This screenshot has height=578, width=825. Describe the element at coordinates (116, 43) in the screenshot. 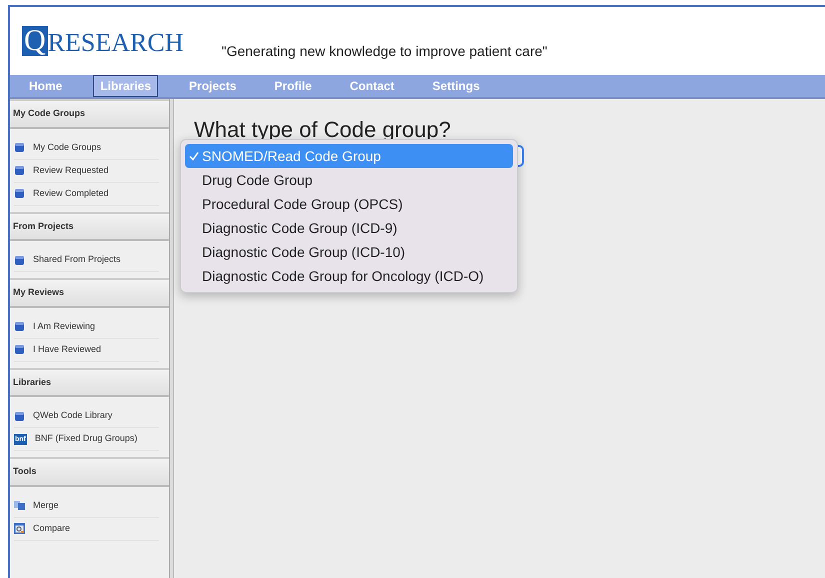

I see `logo-wordmark: RESEARCH` at that location.